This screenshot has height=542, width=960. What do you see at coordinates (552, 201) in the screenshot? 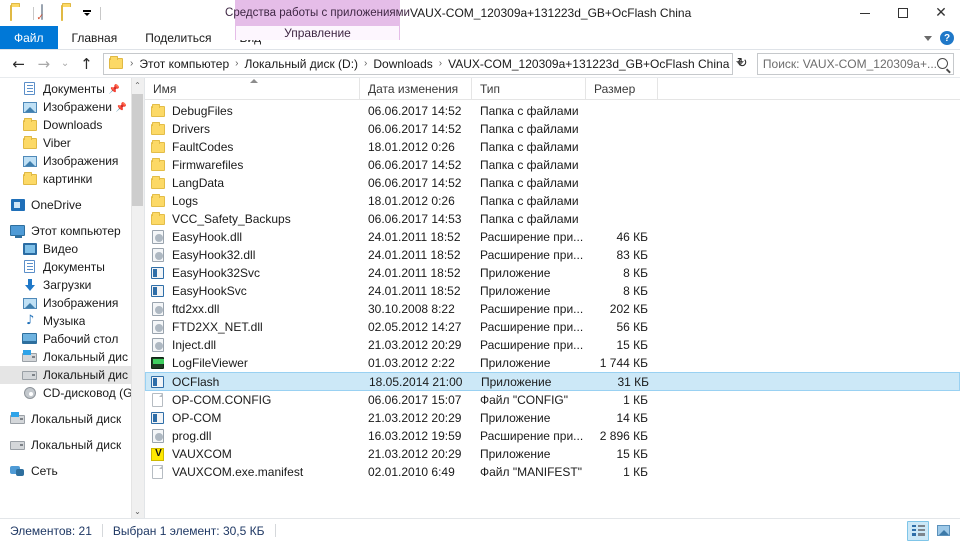
I see `table-row: Logs 18.01.2012 0:26 Папка с файлами` at bounding box center [552, 201].